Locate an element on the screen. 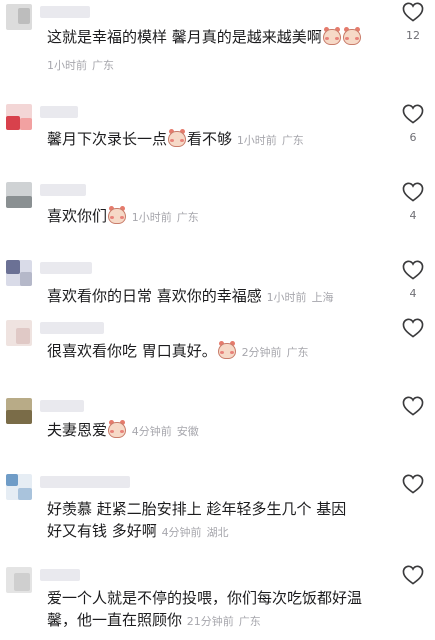  comment-meta: 4分钟前 安徽 is located at coordinates (165, 431).